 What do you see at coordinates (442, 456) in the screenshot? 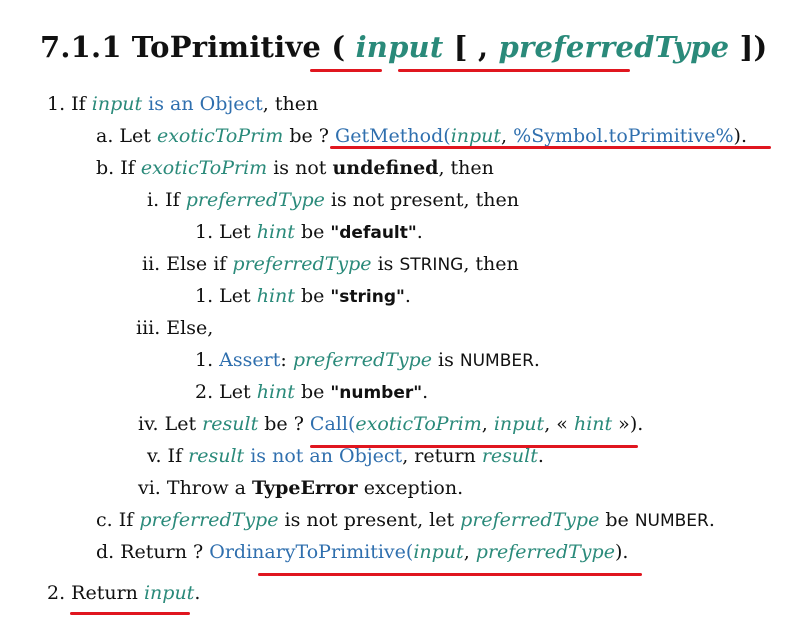
I see `step-text: , return` at bounding box center [442, 456].